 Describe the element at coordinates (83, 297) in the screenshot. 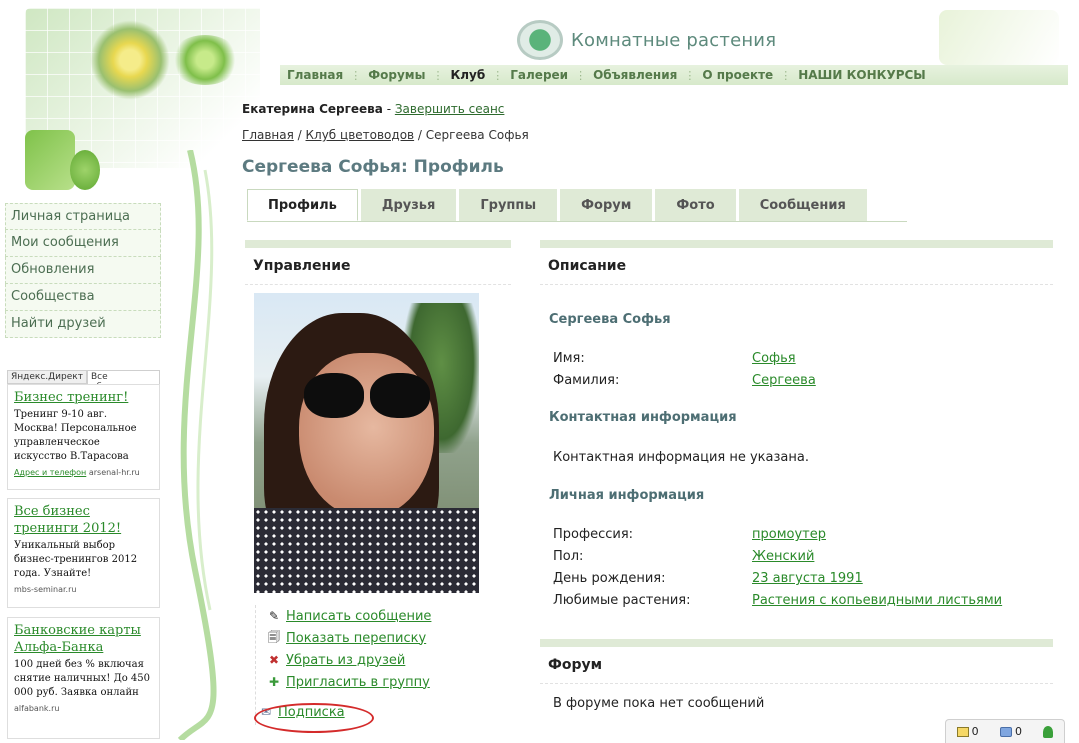

I see `sidebar-item-communities: Сообщества` at that location.